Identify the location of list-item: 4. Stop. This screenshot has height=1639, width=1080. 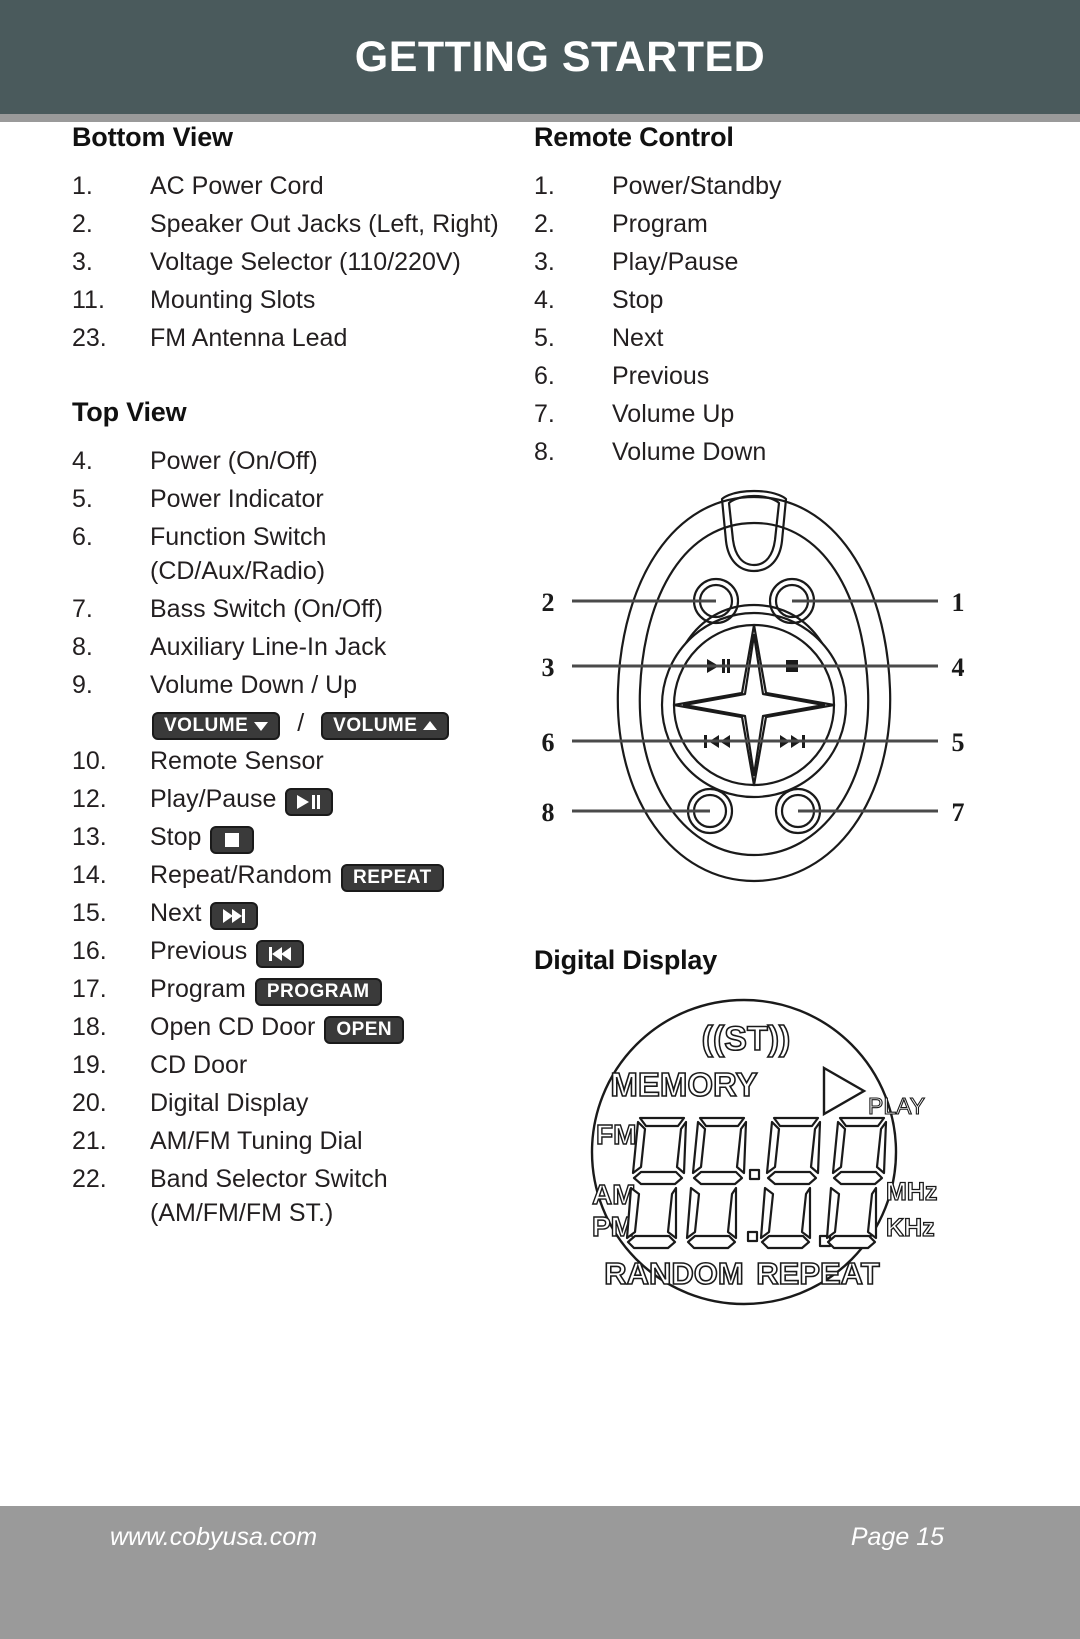
(754, 300).